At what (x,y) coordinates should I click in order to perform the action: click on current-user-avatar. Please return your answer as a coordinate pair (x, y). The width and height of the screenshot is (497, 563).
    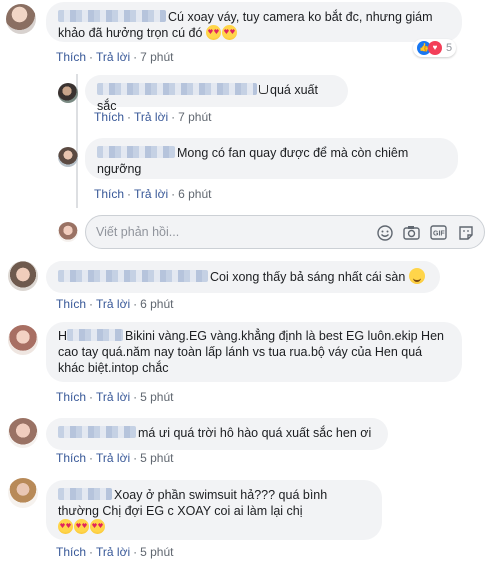
    Looking at the image, I should click on (68, 232).